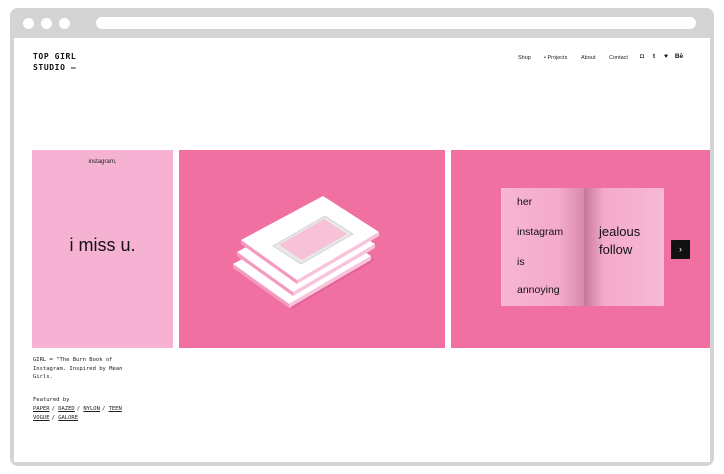 The height and width of the screenshot is (474, 724). Describe the element at coordinates (64, 23) in the screenshot. I see `window-maximize-dot` at that location.